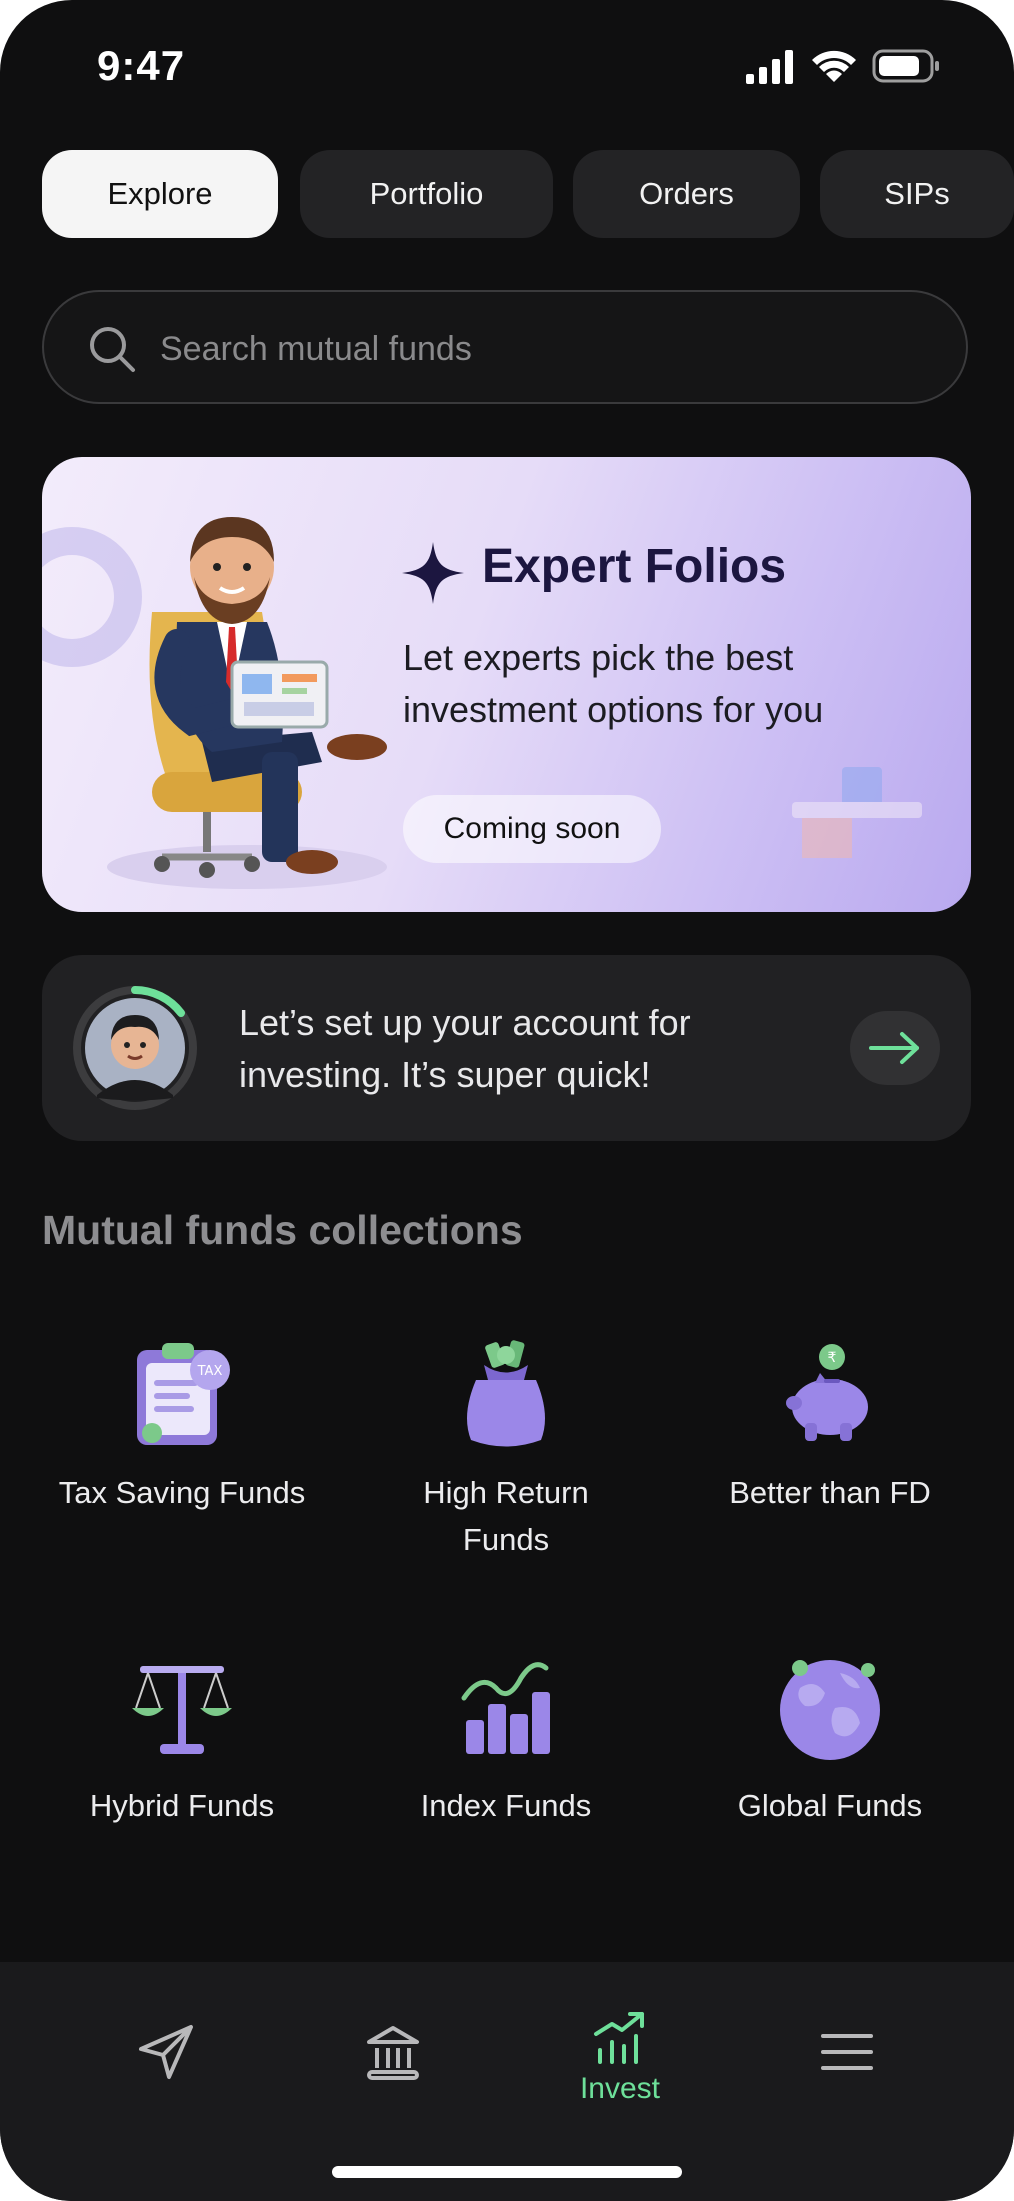  Describe the element at coordinates (540, 349) in the screenshot. I see `search-input` at that location.